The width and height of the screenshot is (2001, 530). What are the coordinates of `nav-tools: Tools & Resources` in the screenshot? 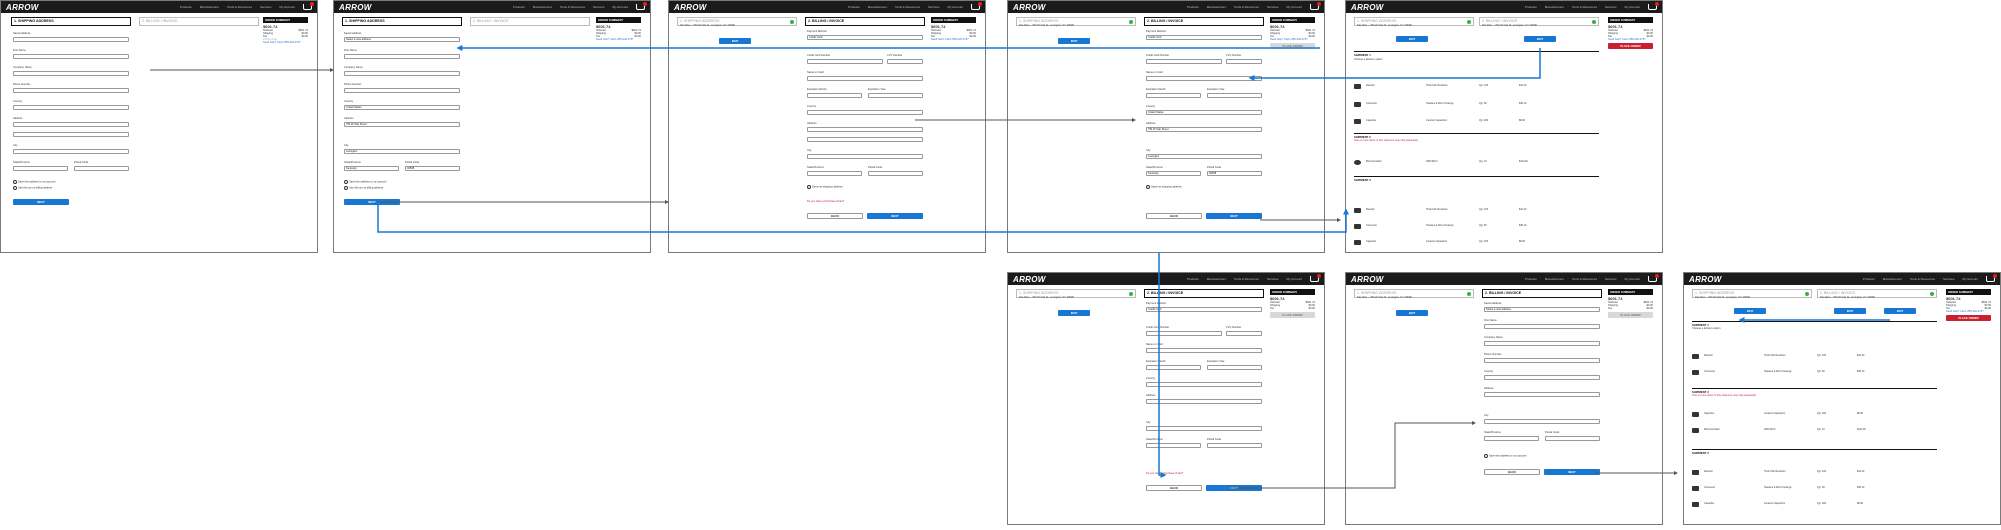 It's located at (239, 7).